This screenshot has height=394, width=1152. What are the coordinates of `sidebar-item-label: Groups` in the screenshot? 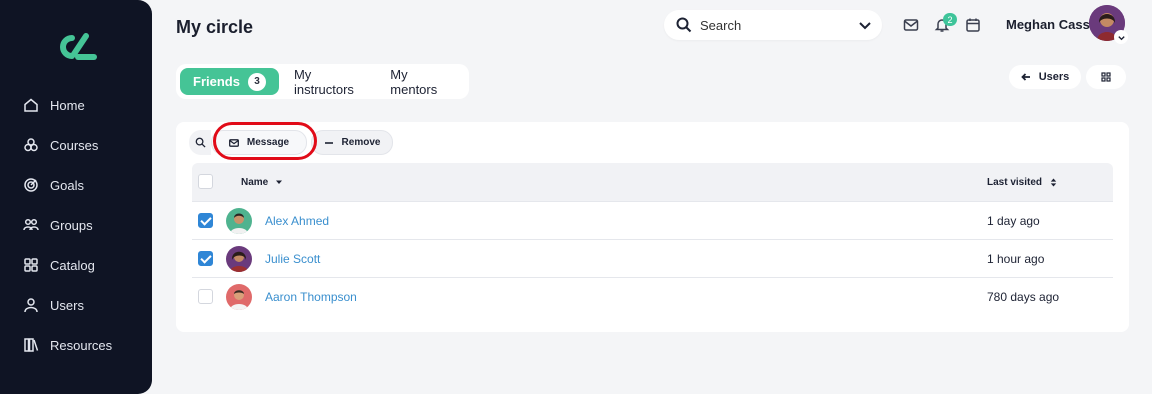 It's located at (71, 225).